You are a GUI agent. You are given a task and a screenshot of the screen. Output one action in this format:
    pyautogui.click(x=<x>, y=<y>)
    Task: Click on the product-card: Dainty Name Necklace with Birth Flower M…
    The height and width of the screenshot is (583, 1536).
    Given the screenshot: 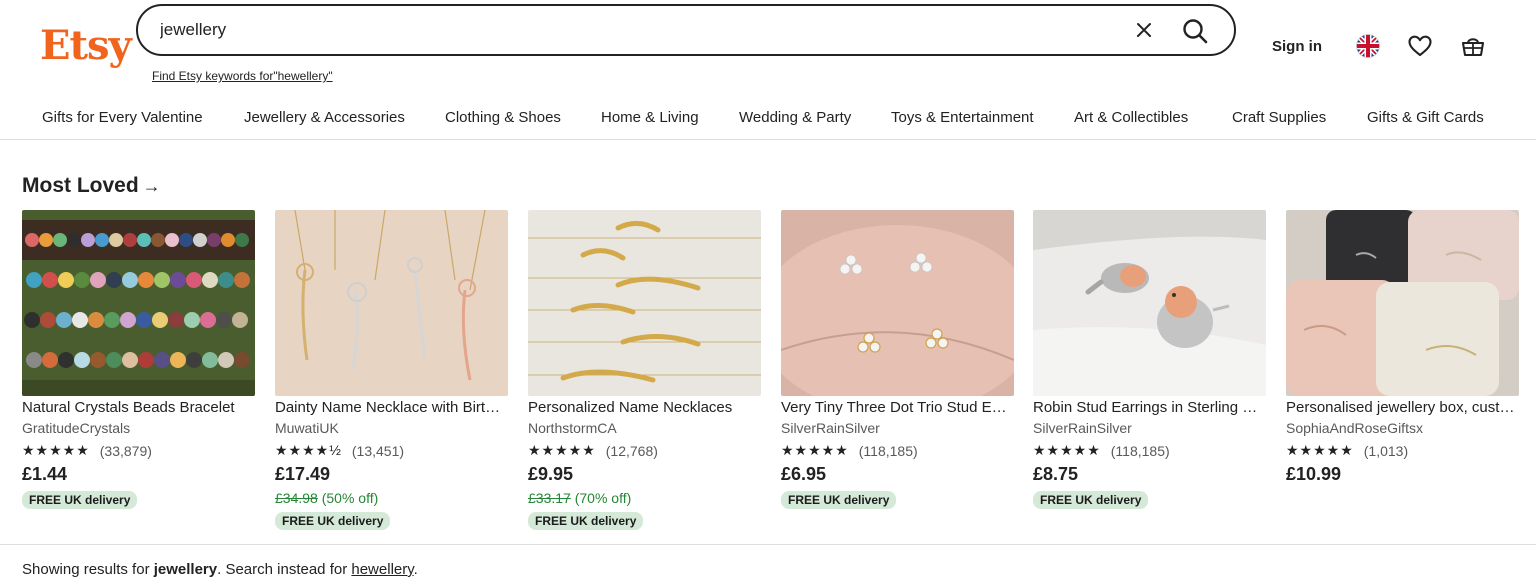 What is the action you would take?
    pyautogui.click(x=391, y=370)
    